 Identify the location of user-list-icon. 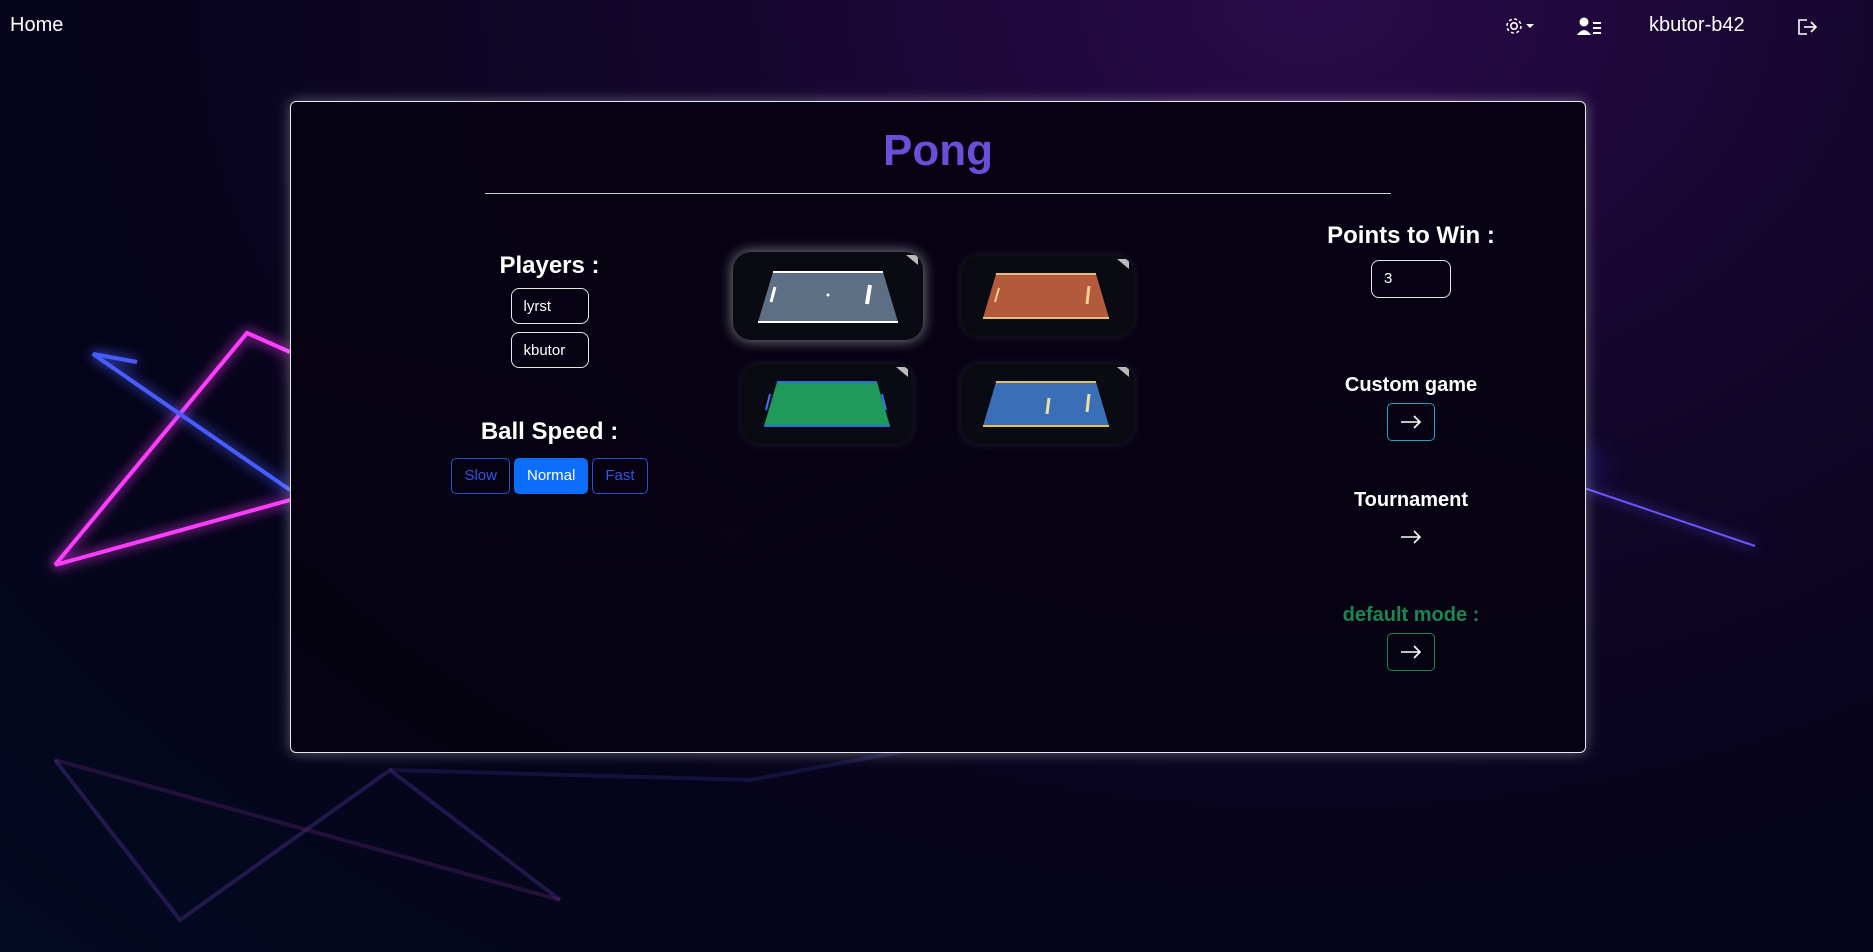
(1589, 26).